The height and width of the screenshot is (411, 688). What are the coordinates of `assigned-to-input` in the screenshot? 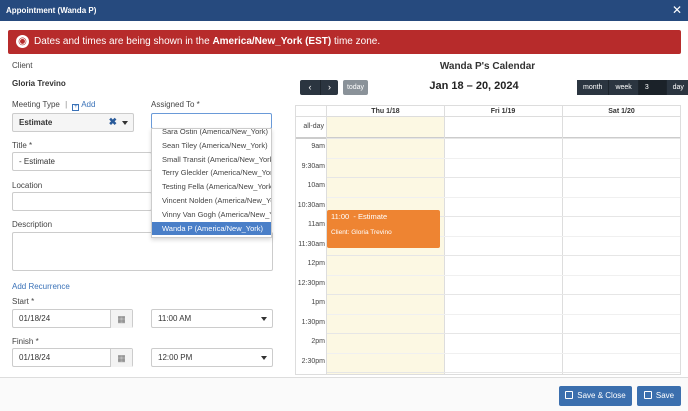 It's located at (211, 121).